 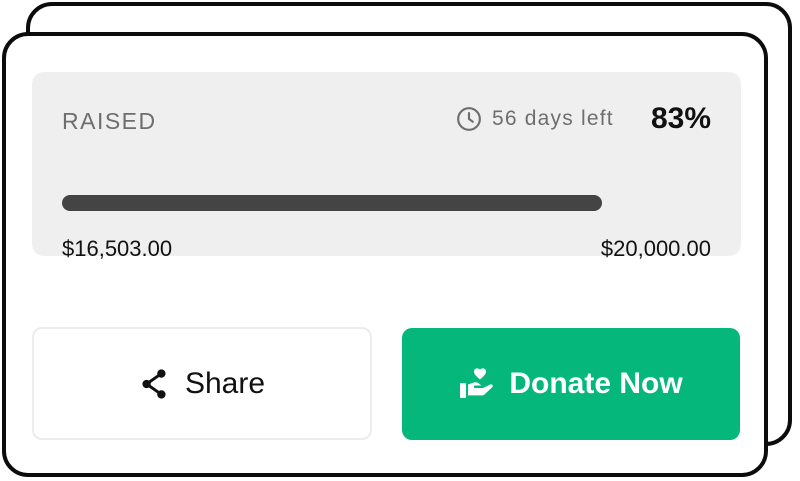 I want to click on progress-track, so click(x=387, y=203).